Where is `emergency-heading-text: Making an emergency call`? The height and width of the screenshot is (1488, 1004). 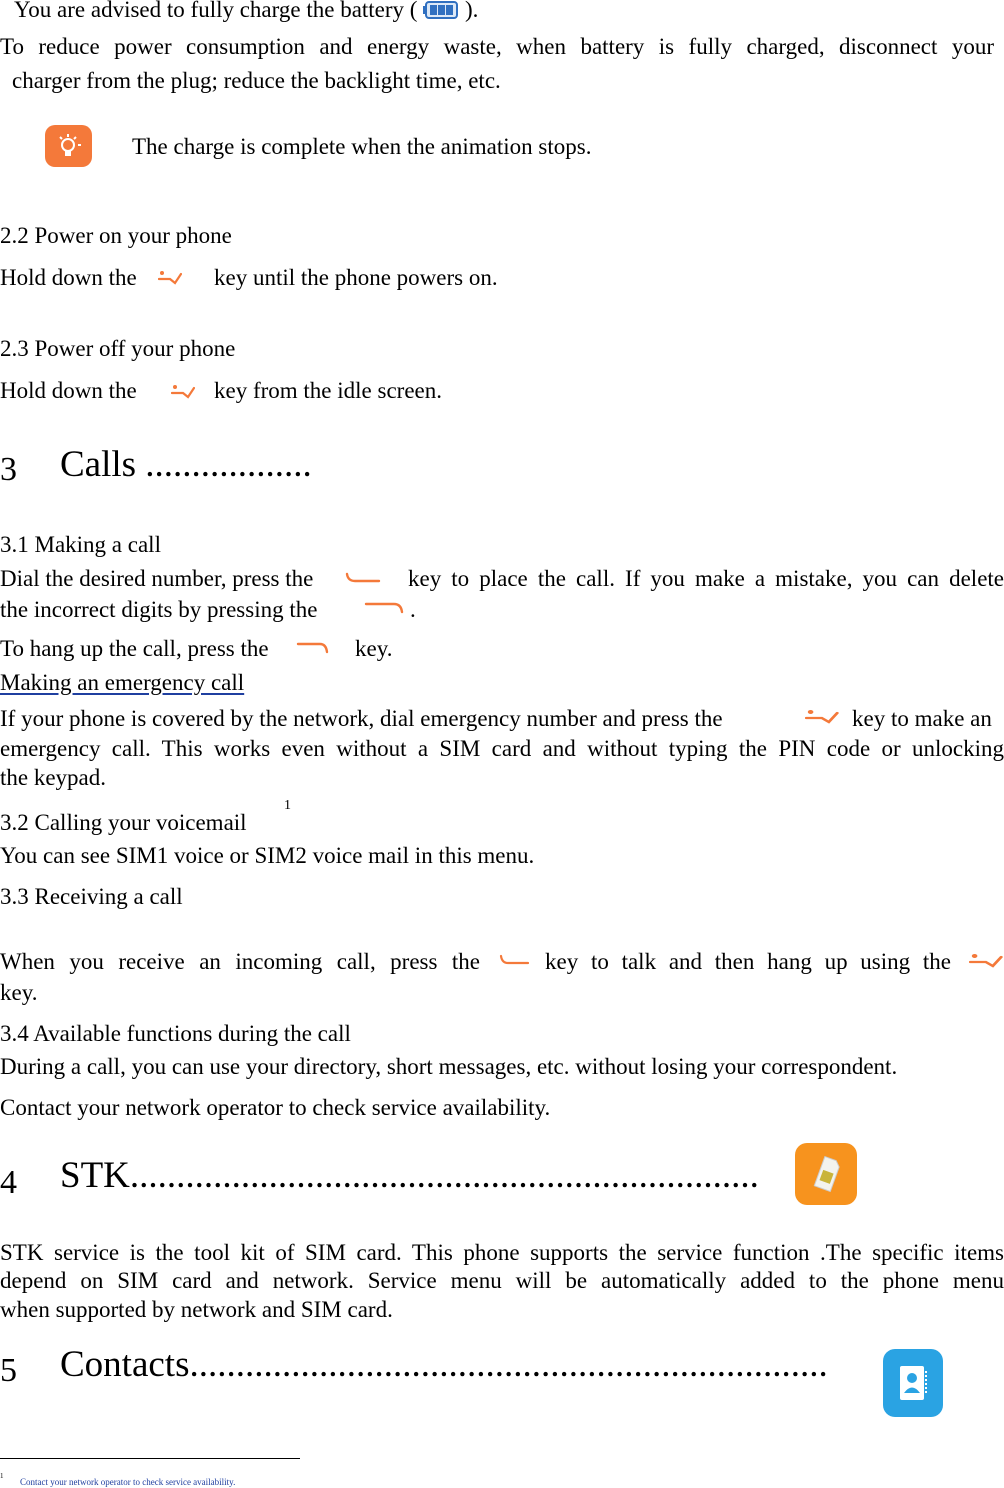
emergency-heading-text: Making an emergency call is located at coordinates (122, 682).